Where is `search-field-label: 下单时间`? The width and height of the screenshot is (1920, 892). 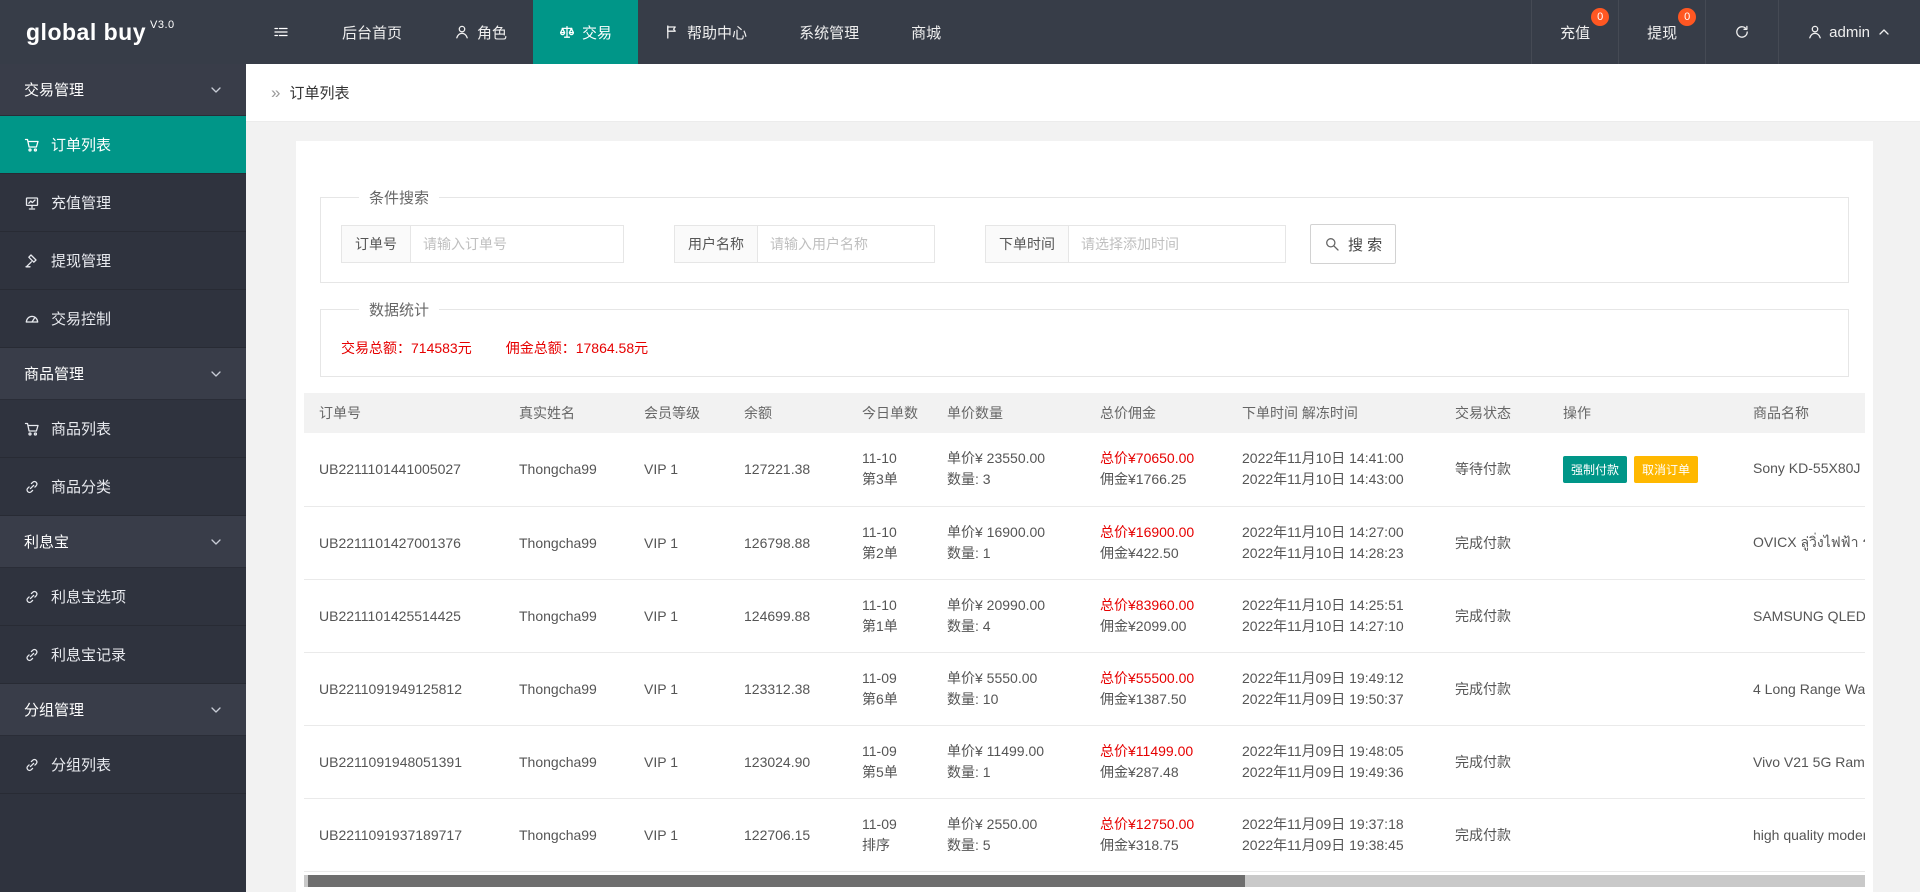
search-field-label: 下单时间 is located at coordinates (1027, 244).